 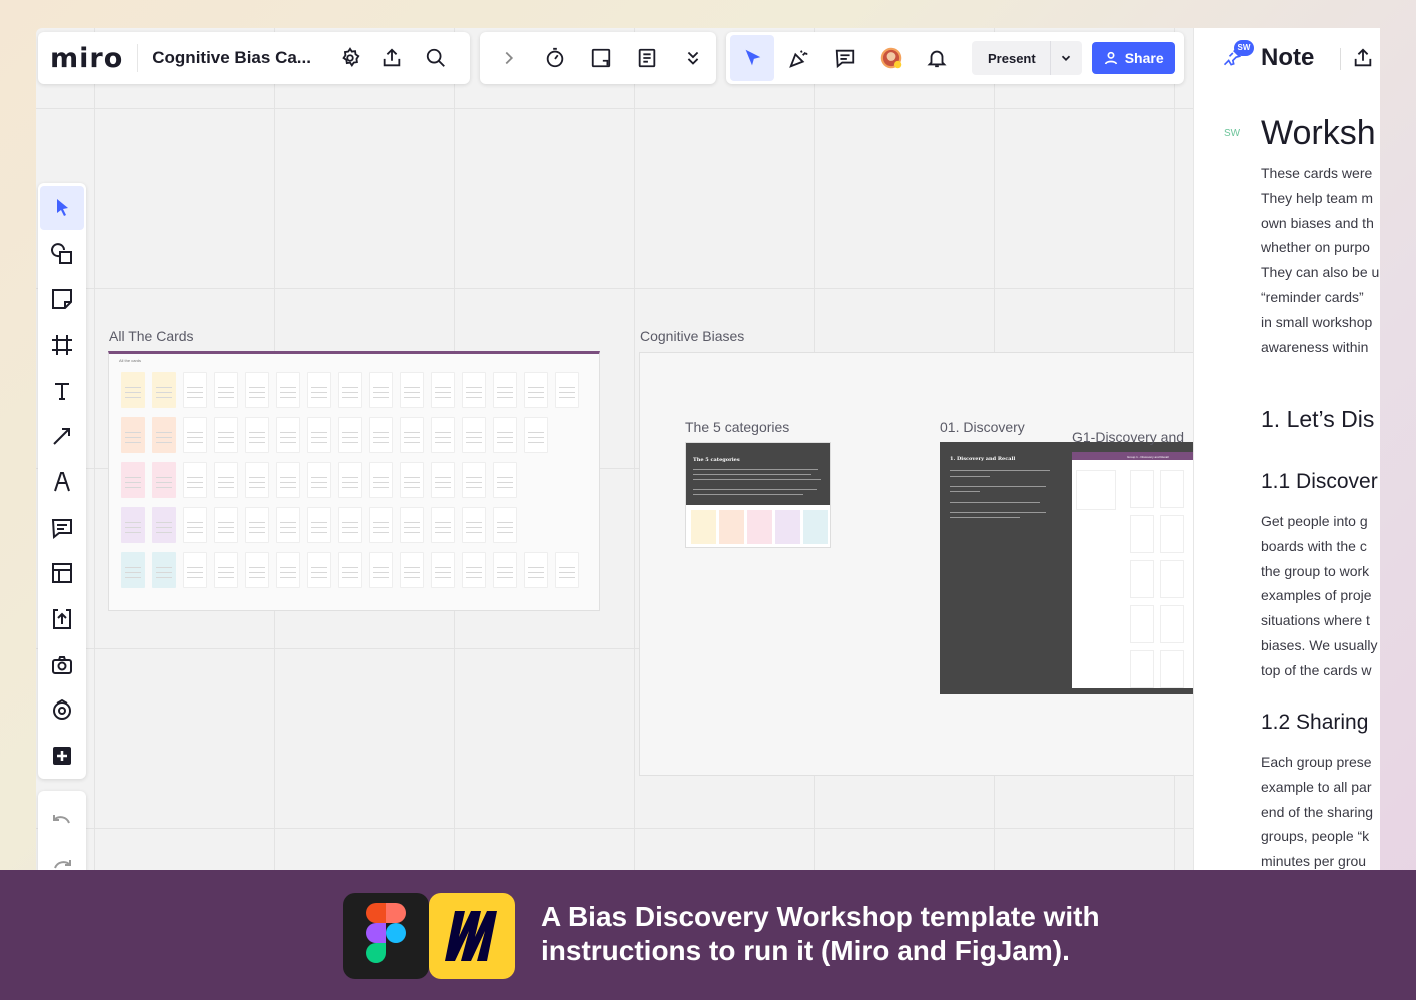 I want to click on frame-label-discovery: 01. Discovery, so click(x=982, y=427).